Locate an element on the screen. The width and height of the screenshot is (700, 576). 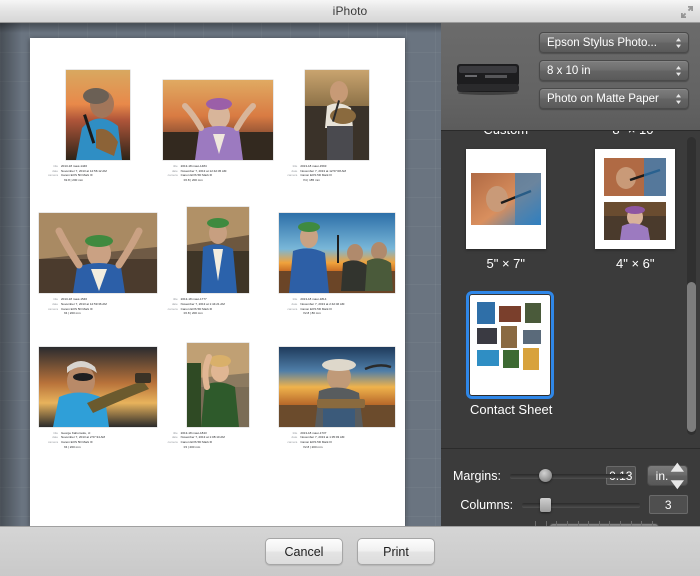
fullscreen-expand-icon is located at coordinates (687, 12).